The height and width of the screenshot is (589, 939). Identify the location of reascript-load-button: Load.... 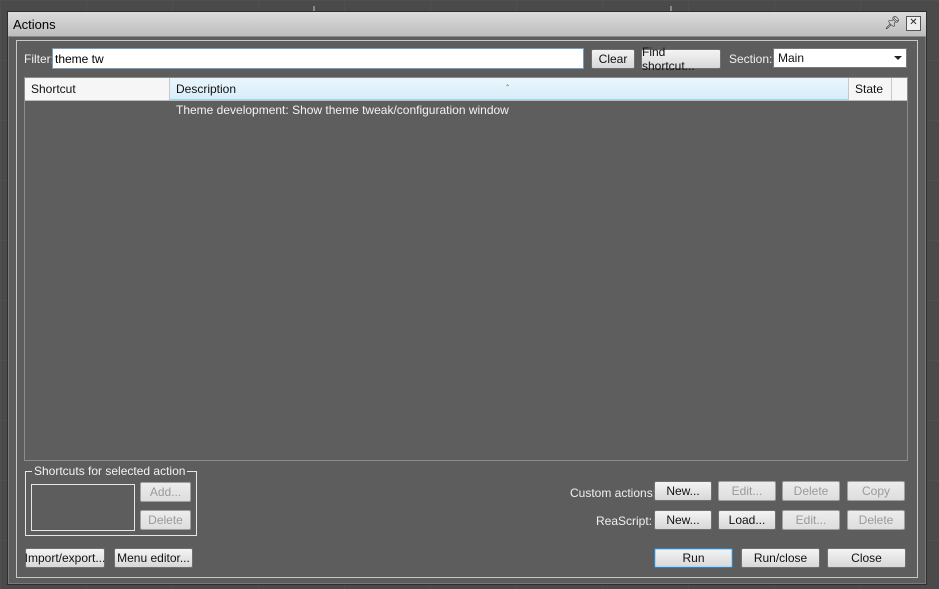
(747, 520).